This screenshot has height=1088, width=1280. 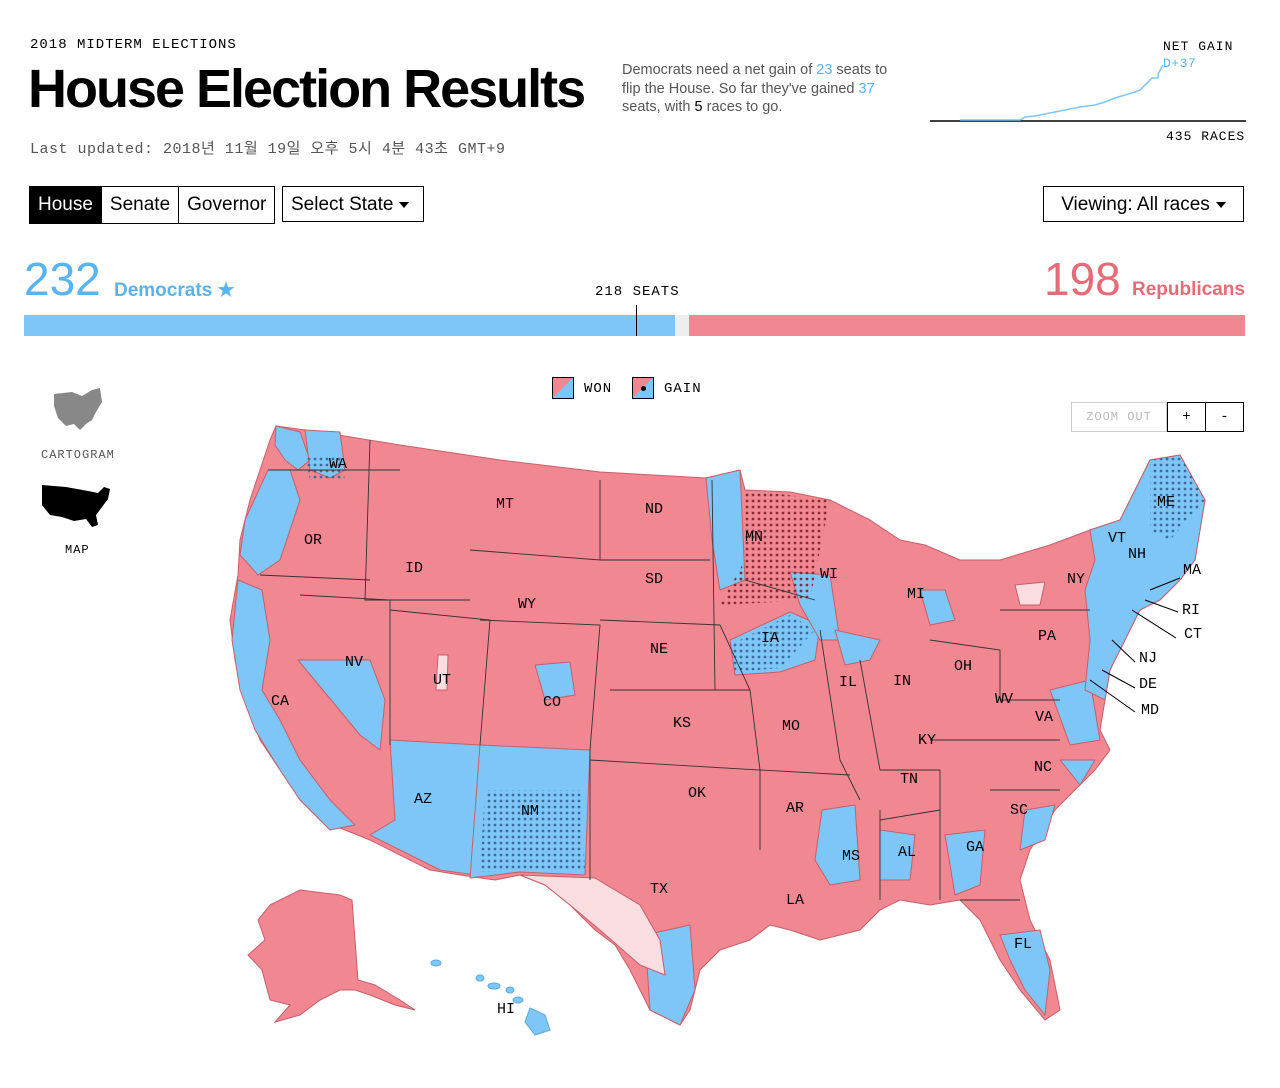 What do you see at coordinates (659, 649) in the screenshot?
I see `state-label-ne: NE` at bounding box center [659, 649].